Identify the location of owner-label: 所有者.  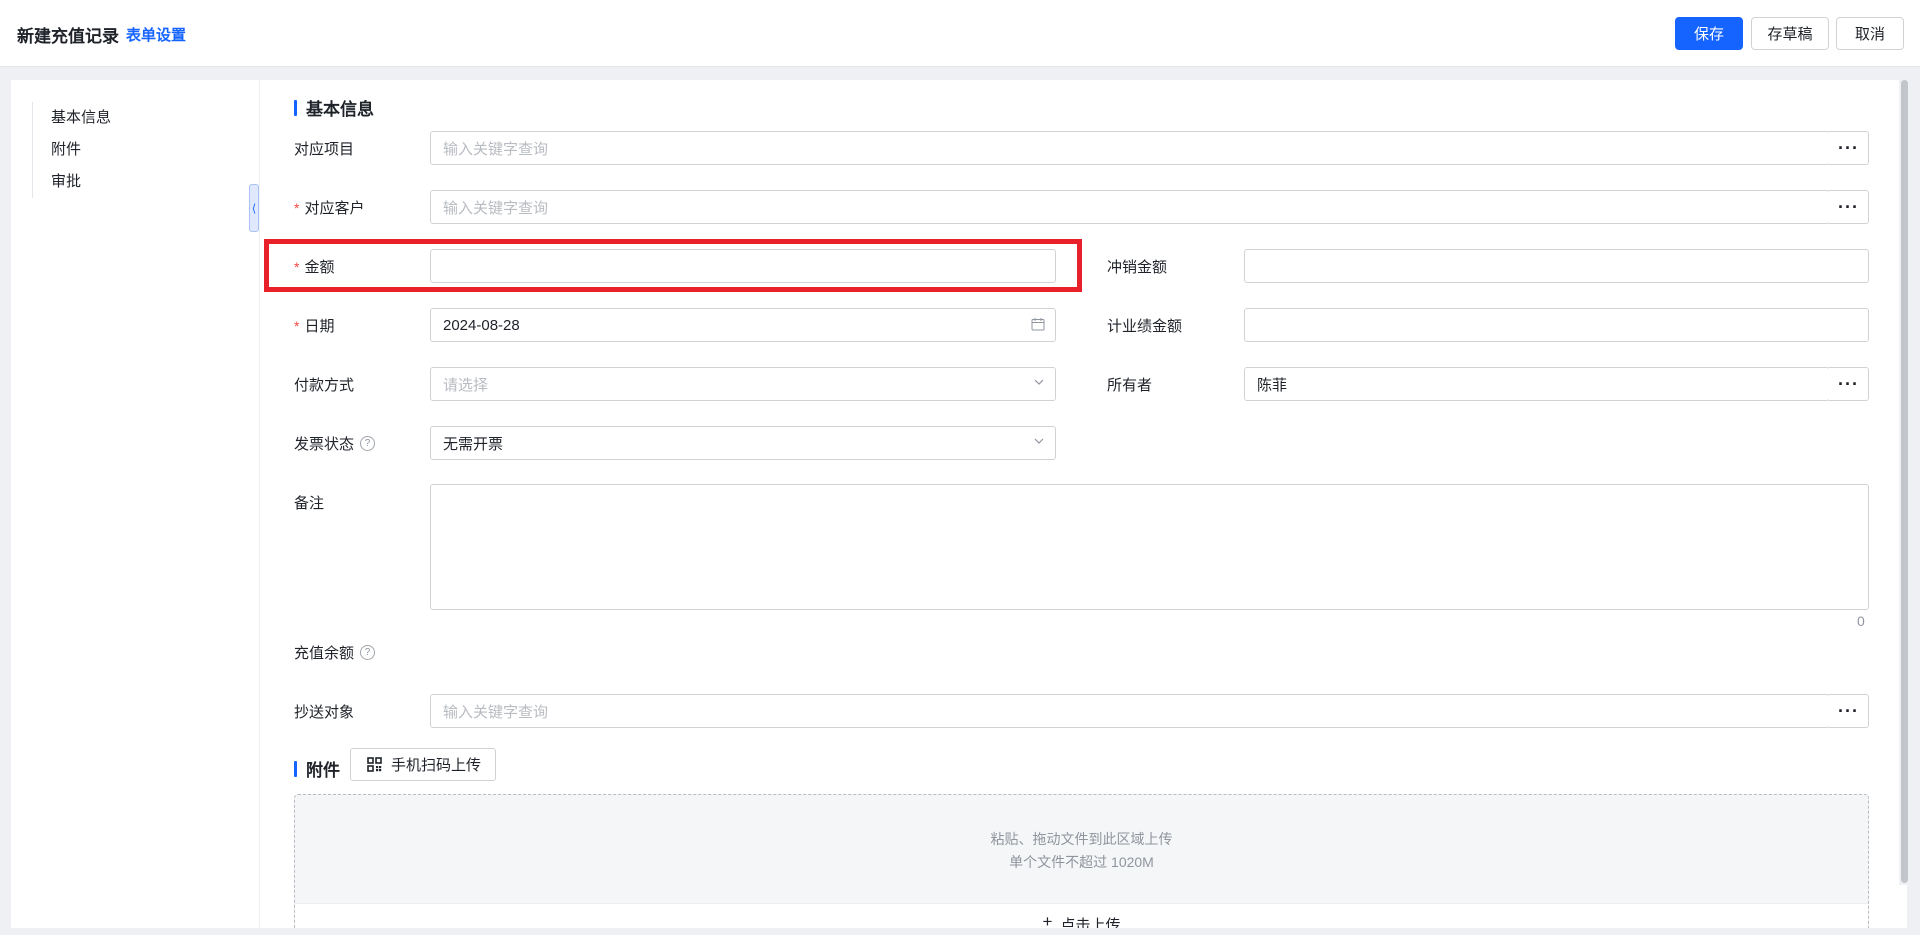
(1129, 384).